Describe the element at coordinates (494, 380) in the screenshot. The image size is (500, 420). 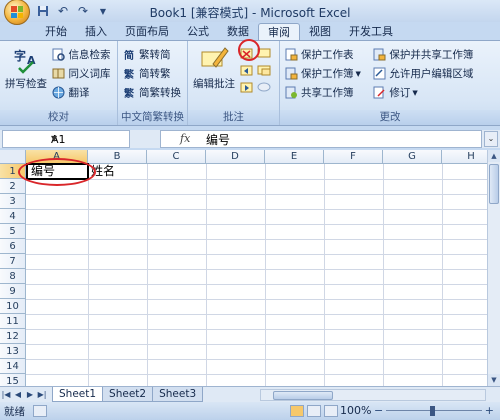
I see `scroll-down-icon: ▼` at that location.